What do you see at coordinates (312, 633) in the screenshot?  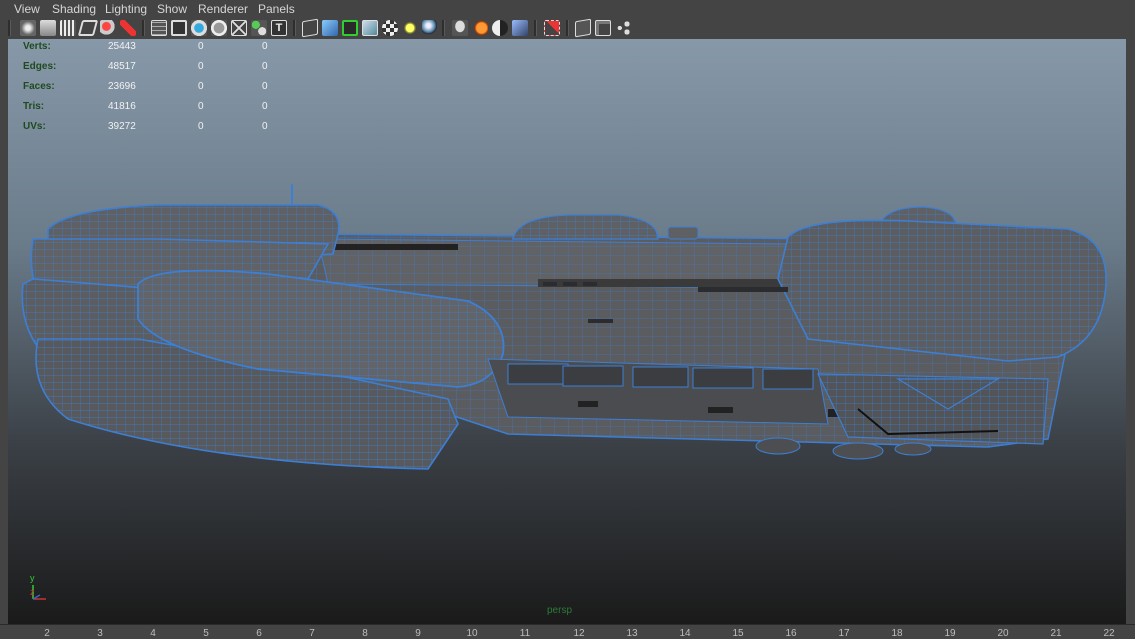 I see `ruler-tick: 7` at bounding box center [312, 633].